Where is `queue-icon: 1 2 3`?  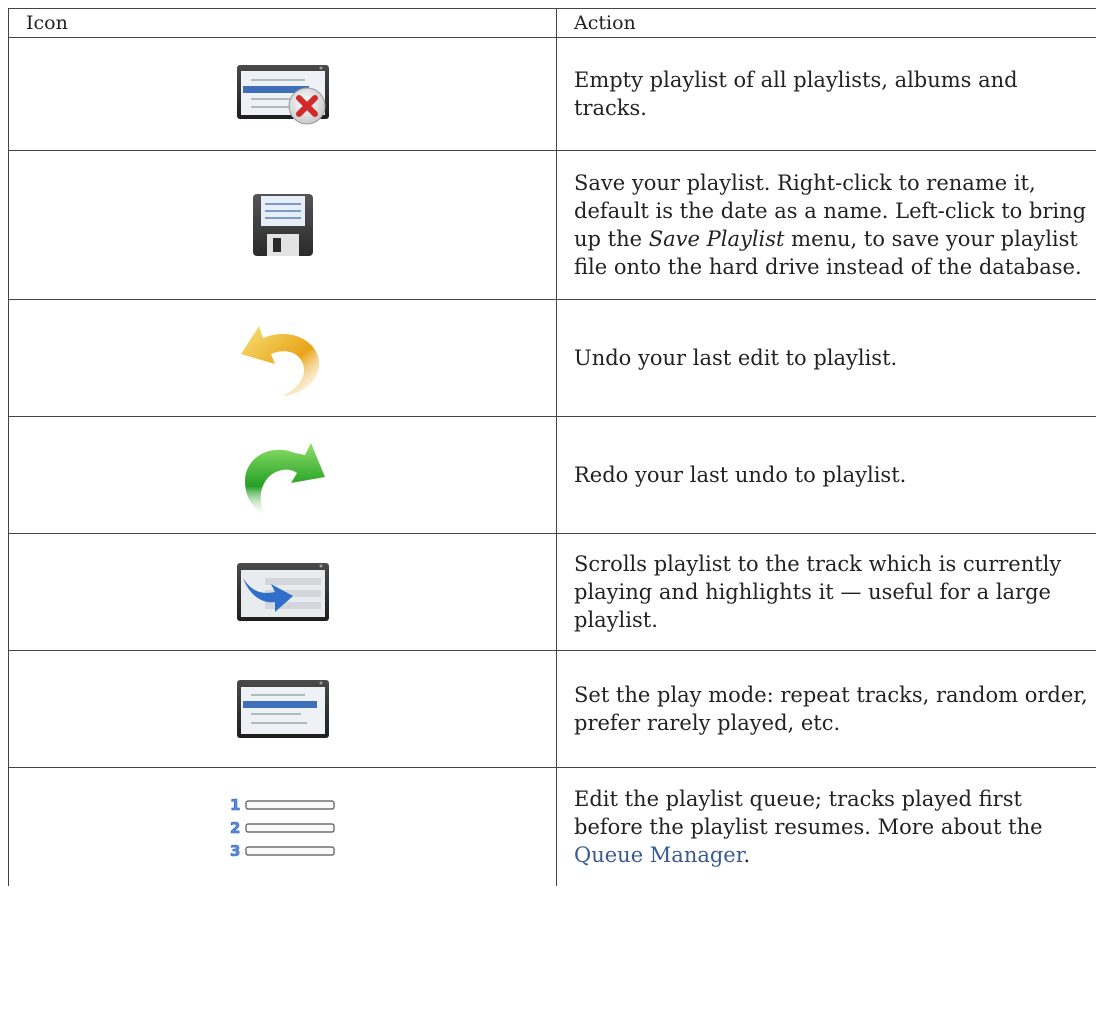
queue-icon: 1 2 3 is located at coordinates (282, 828).